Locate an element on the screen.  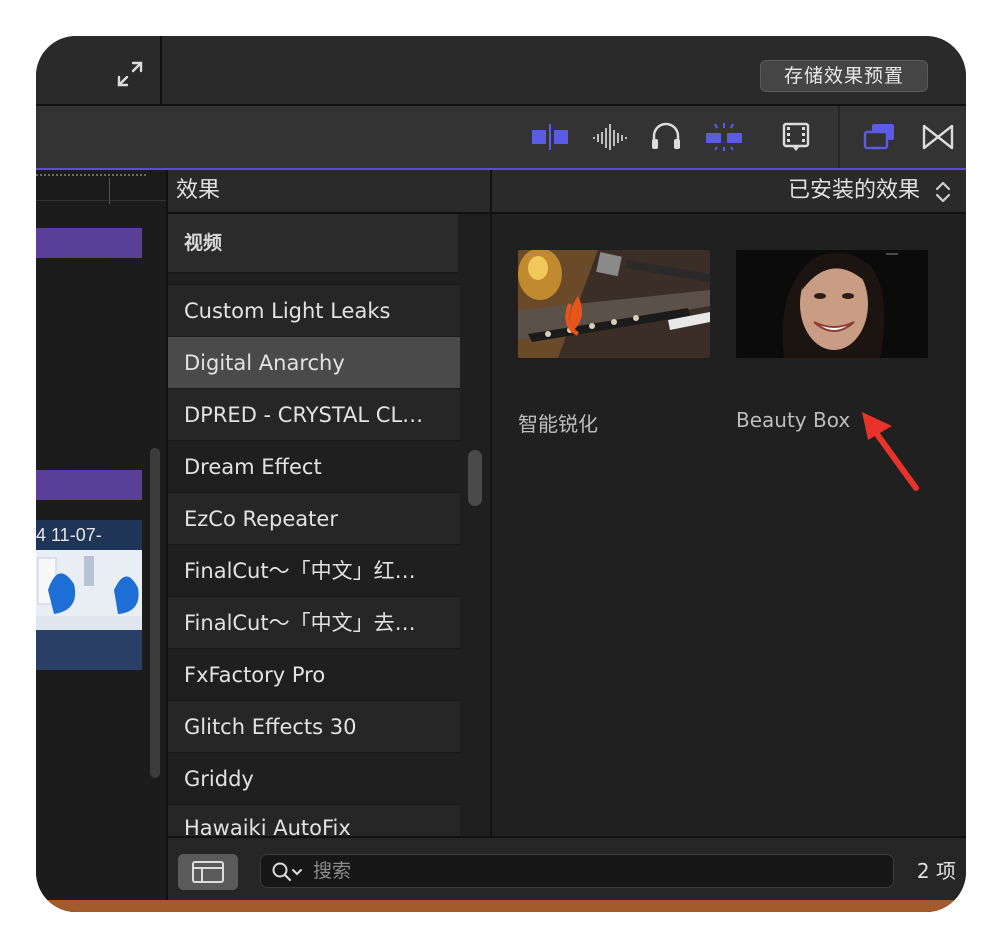
category-item-label: Dream Effect is located at coordinates (253, 467).